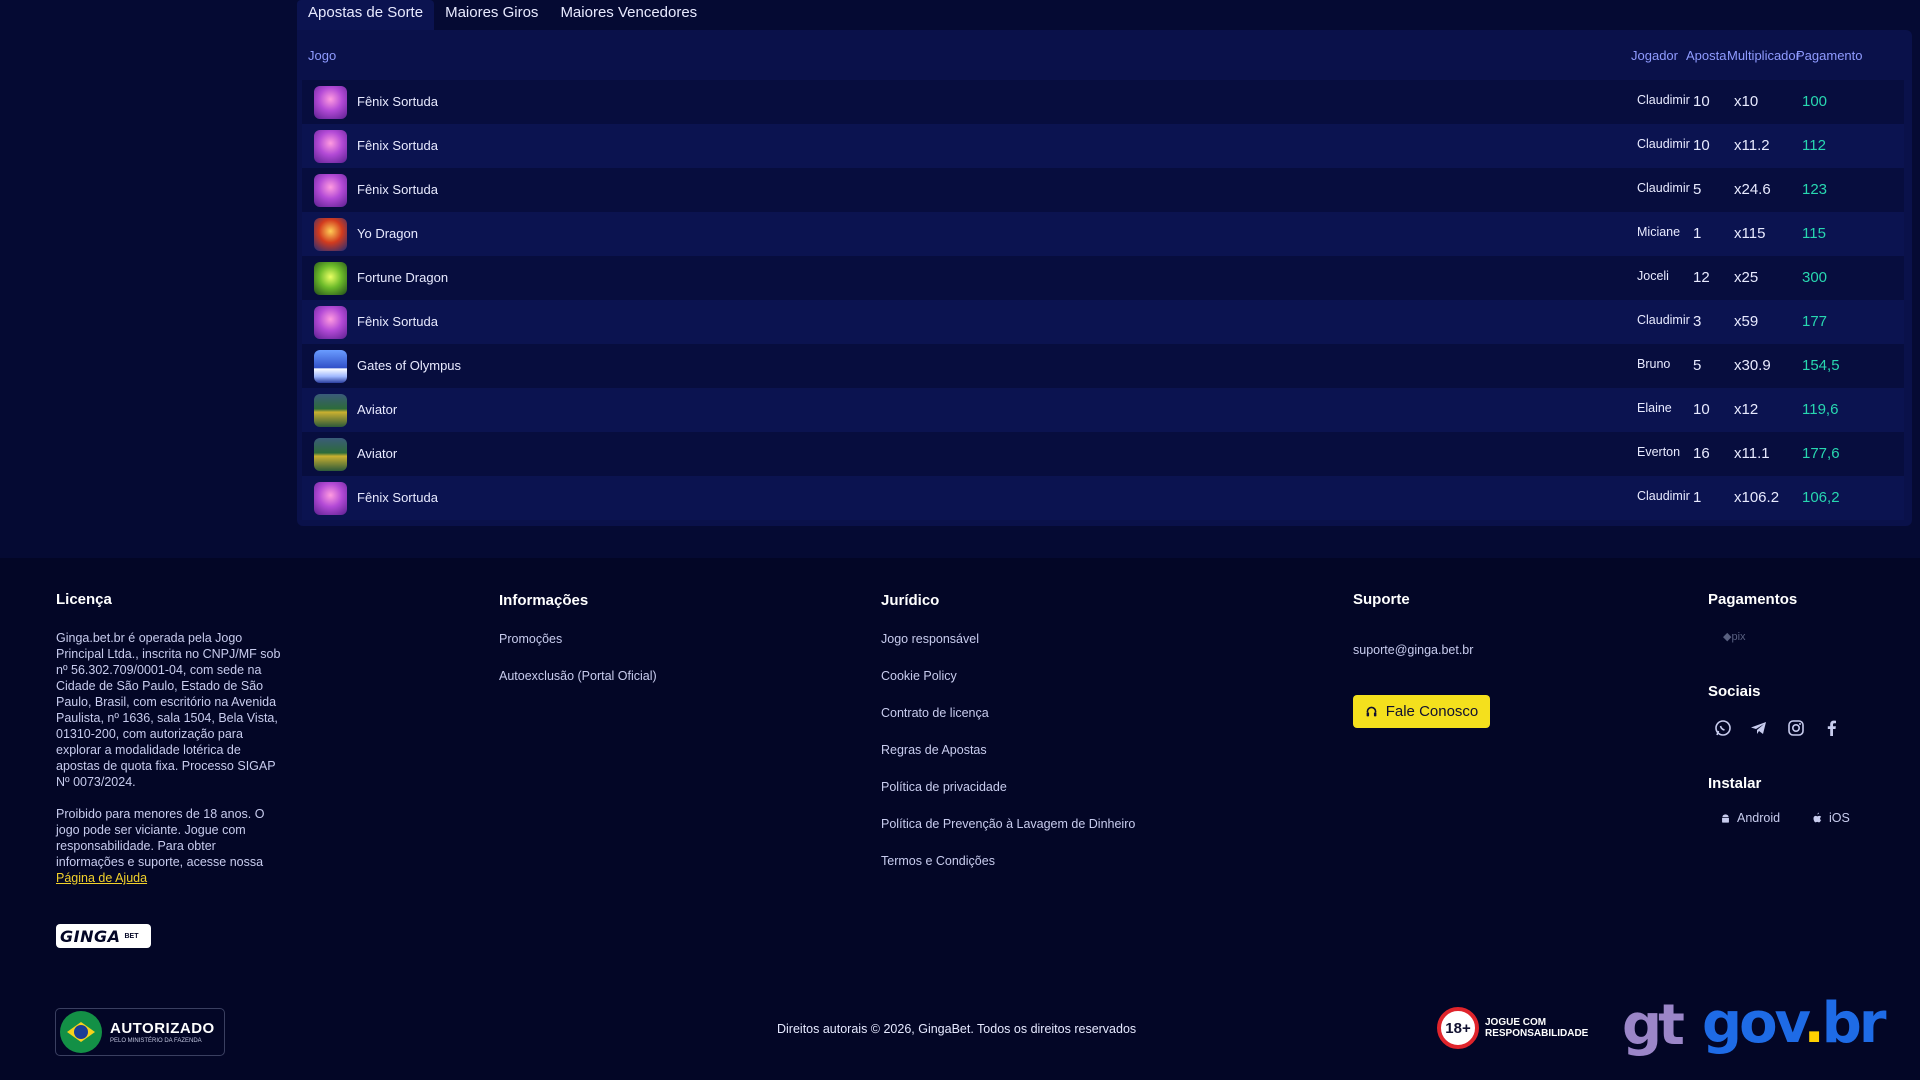 This screenshot has width=1920, height=1080. What do you see at coordinates (1832, 728) in the screenshot?
I see `facebook-icon` at bounding box center [1832, 728].